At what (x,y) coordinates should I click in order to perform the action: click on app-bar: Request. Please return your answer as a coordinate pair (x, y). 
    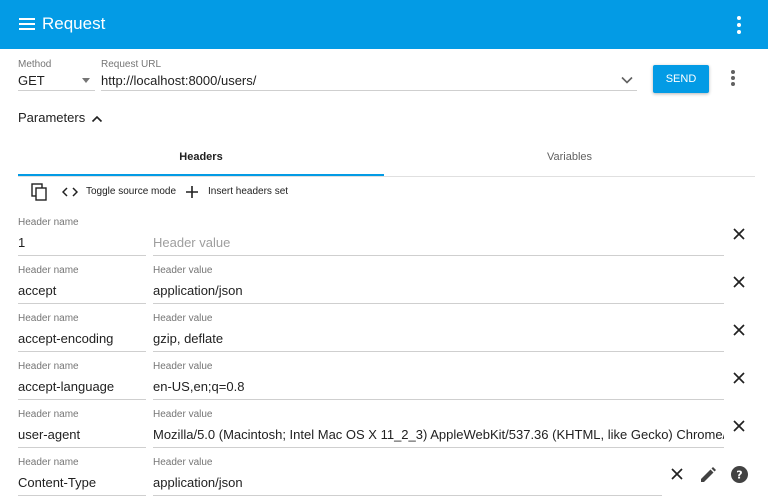
    Looking at the image, I should click on (384, 24).